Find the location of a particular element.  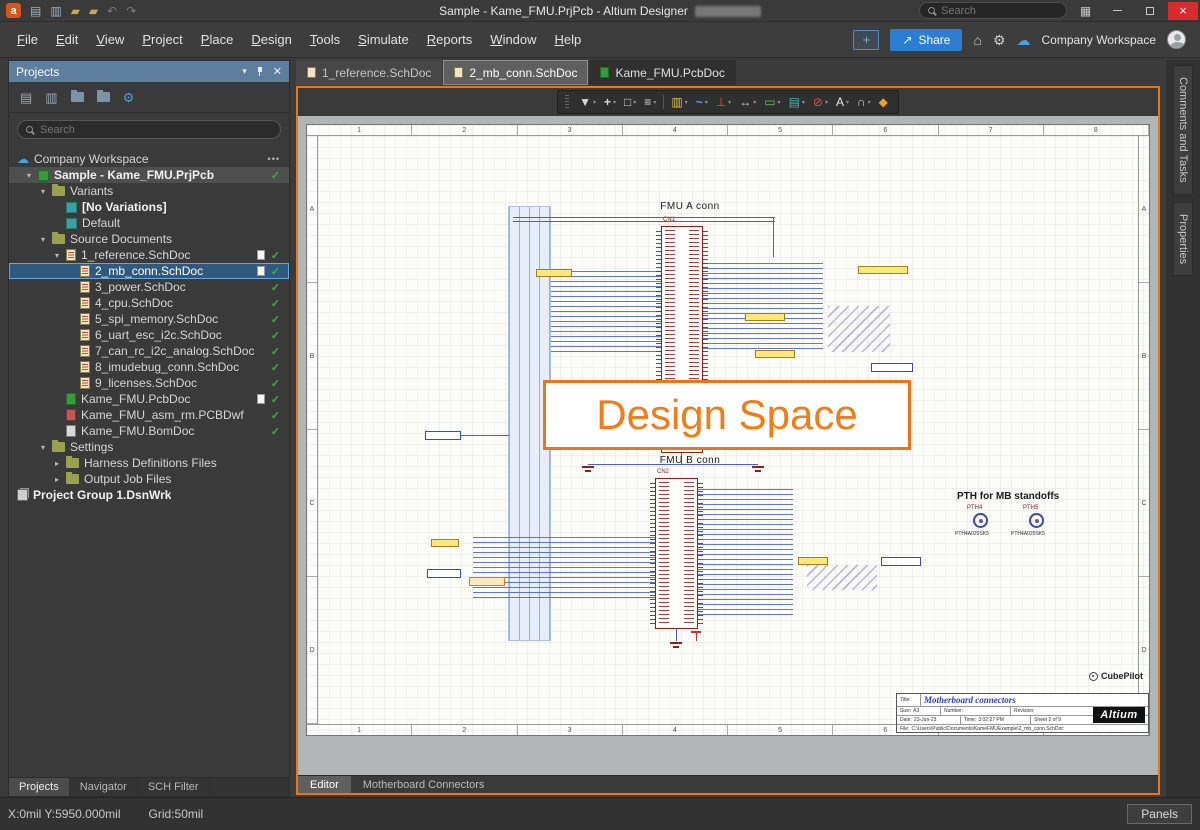

toolbar-grip is located at coordinates (567, 102).